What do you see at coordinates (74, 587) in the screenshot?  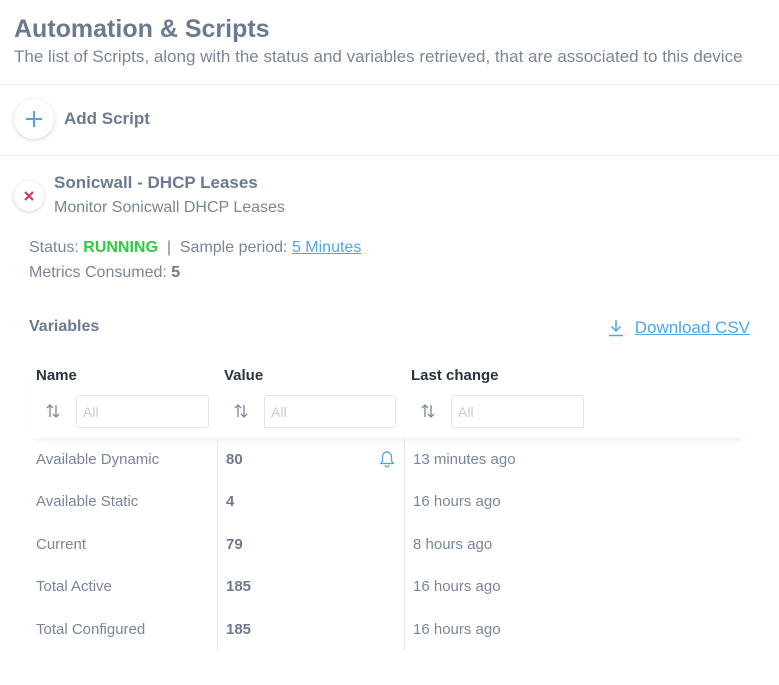 I see `cell-name: Total Active` at bounding box center [74, 587].